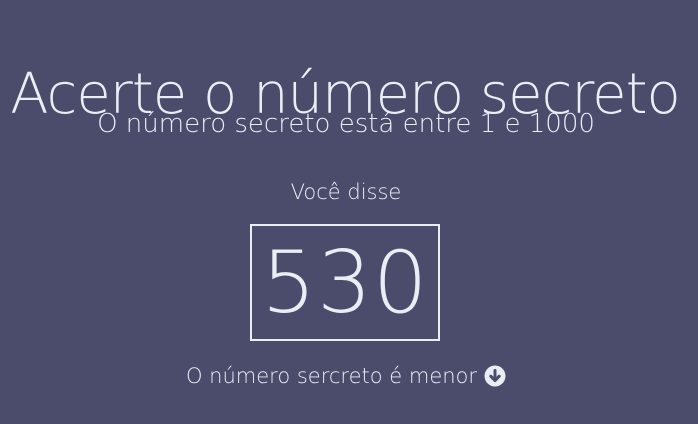  Describe the element at coordinates (346, 124) in the screenshot. I see `range-subtitle: O número secreto está entre 1 e 1000` at that location.